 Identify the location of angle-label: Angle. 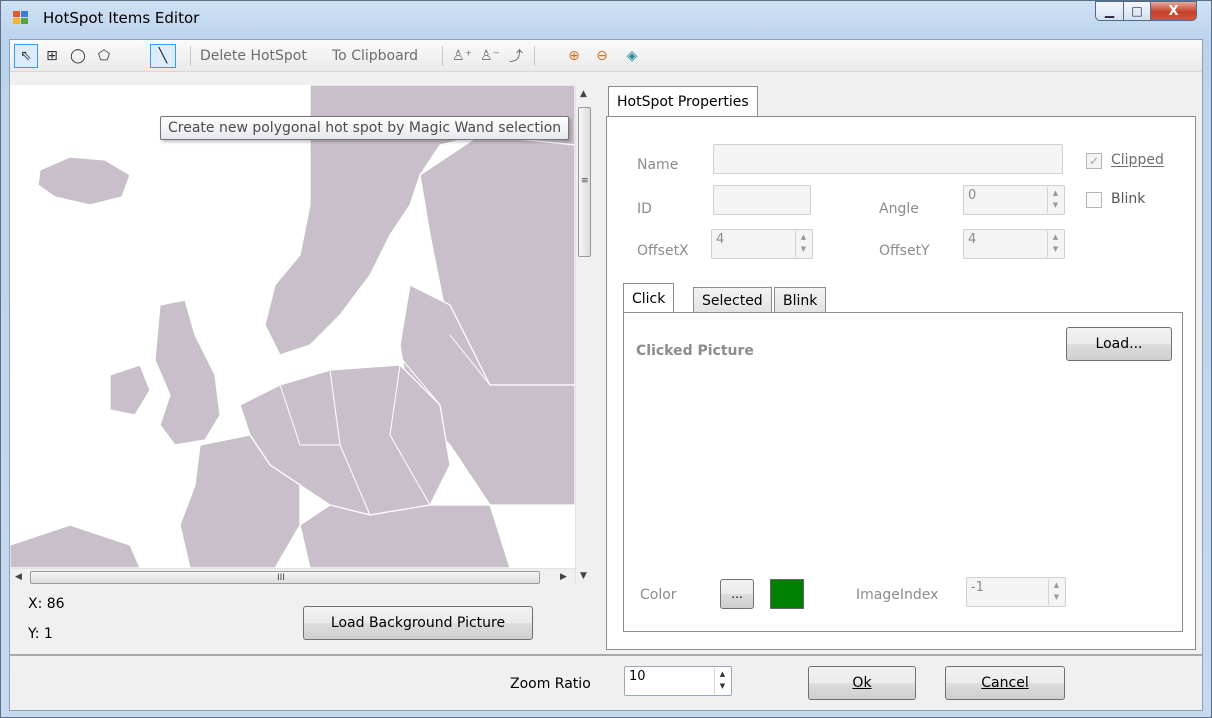
(899, 209).